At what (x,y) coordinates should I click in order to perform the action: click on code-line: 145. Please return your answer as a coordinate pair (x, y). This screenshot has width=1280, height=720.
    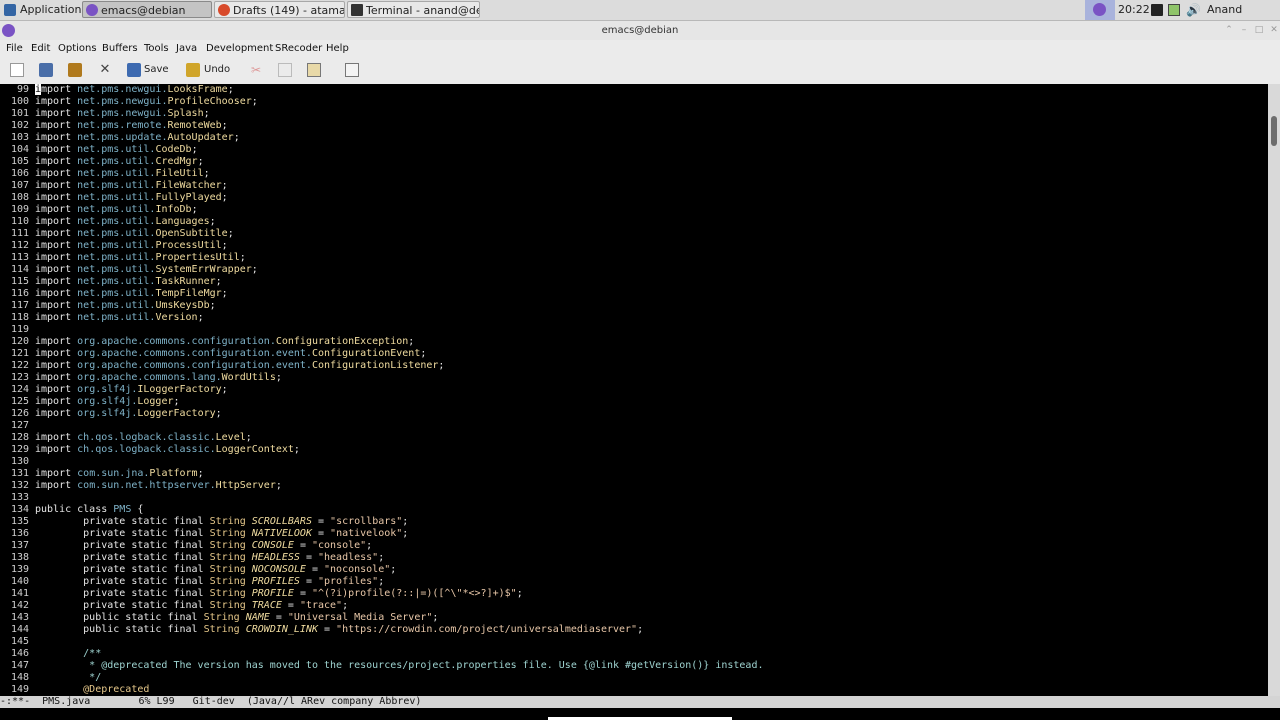
    Looking at the image, I should click on (17, 642).